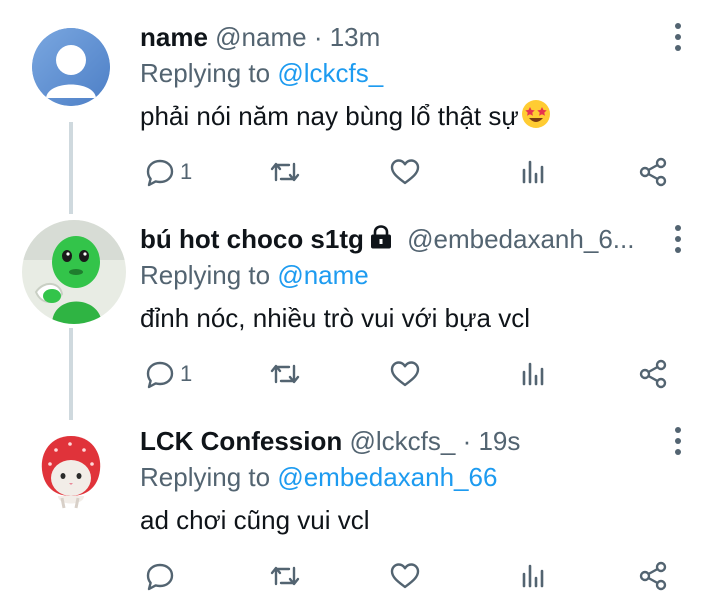 The image size is (720, 606). I want to click on tweet-header: name @name · 13m, so click(400, 37).